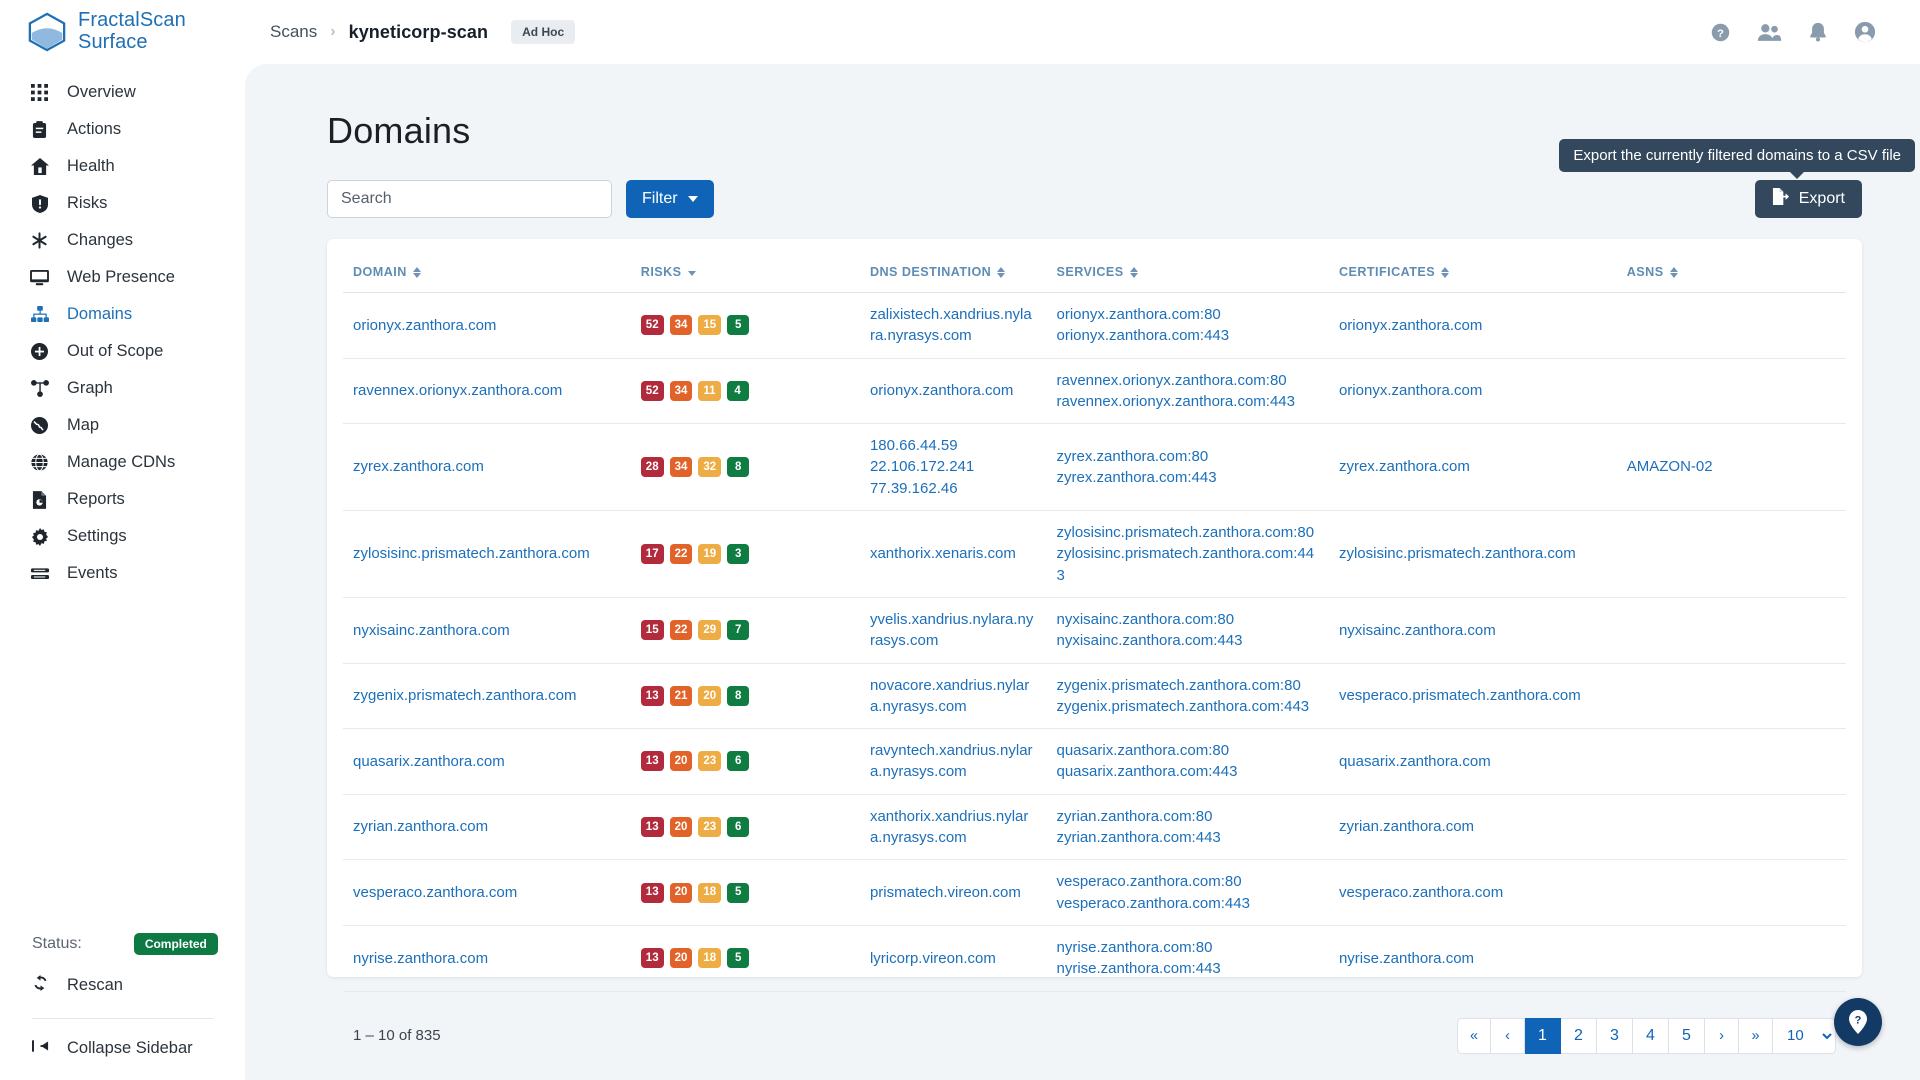  What do you see at coordinates (1473, 630) in the screenshot?
I see `cell-certificates-item: nyxisainc.zanthora.com` at bounding box center [1473, 630].